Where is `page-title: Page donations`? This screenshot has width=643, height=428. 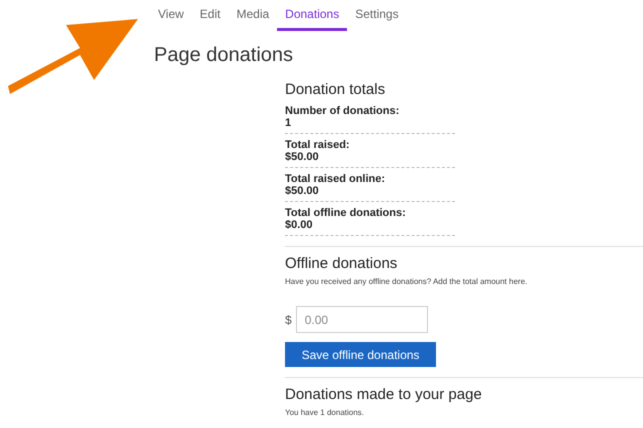 page-title: Page donations is located at coordinates (224, 55).